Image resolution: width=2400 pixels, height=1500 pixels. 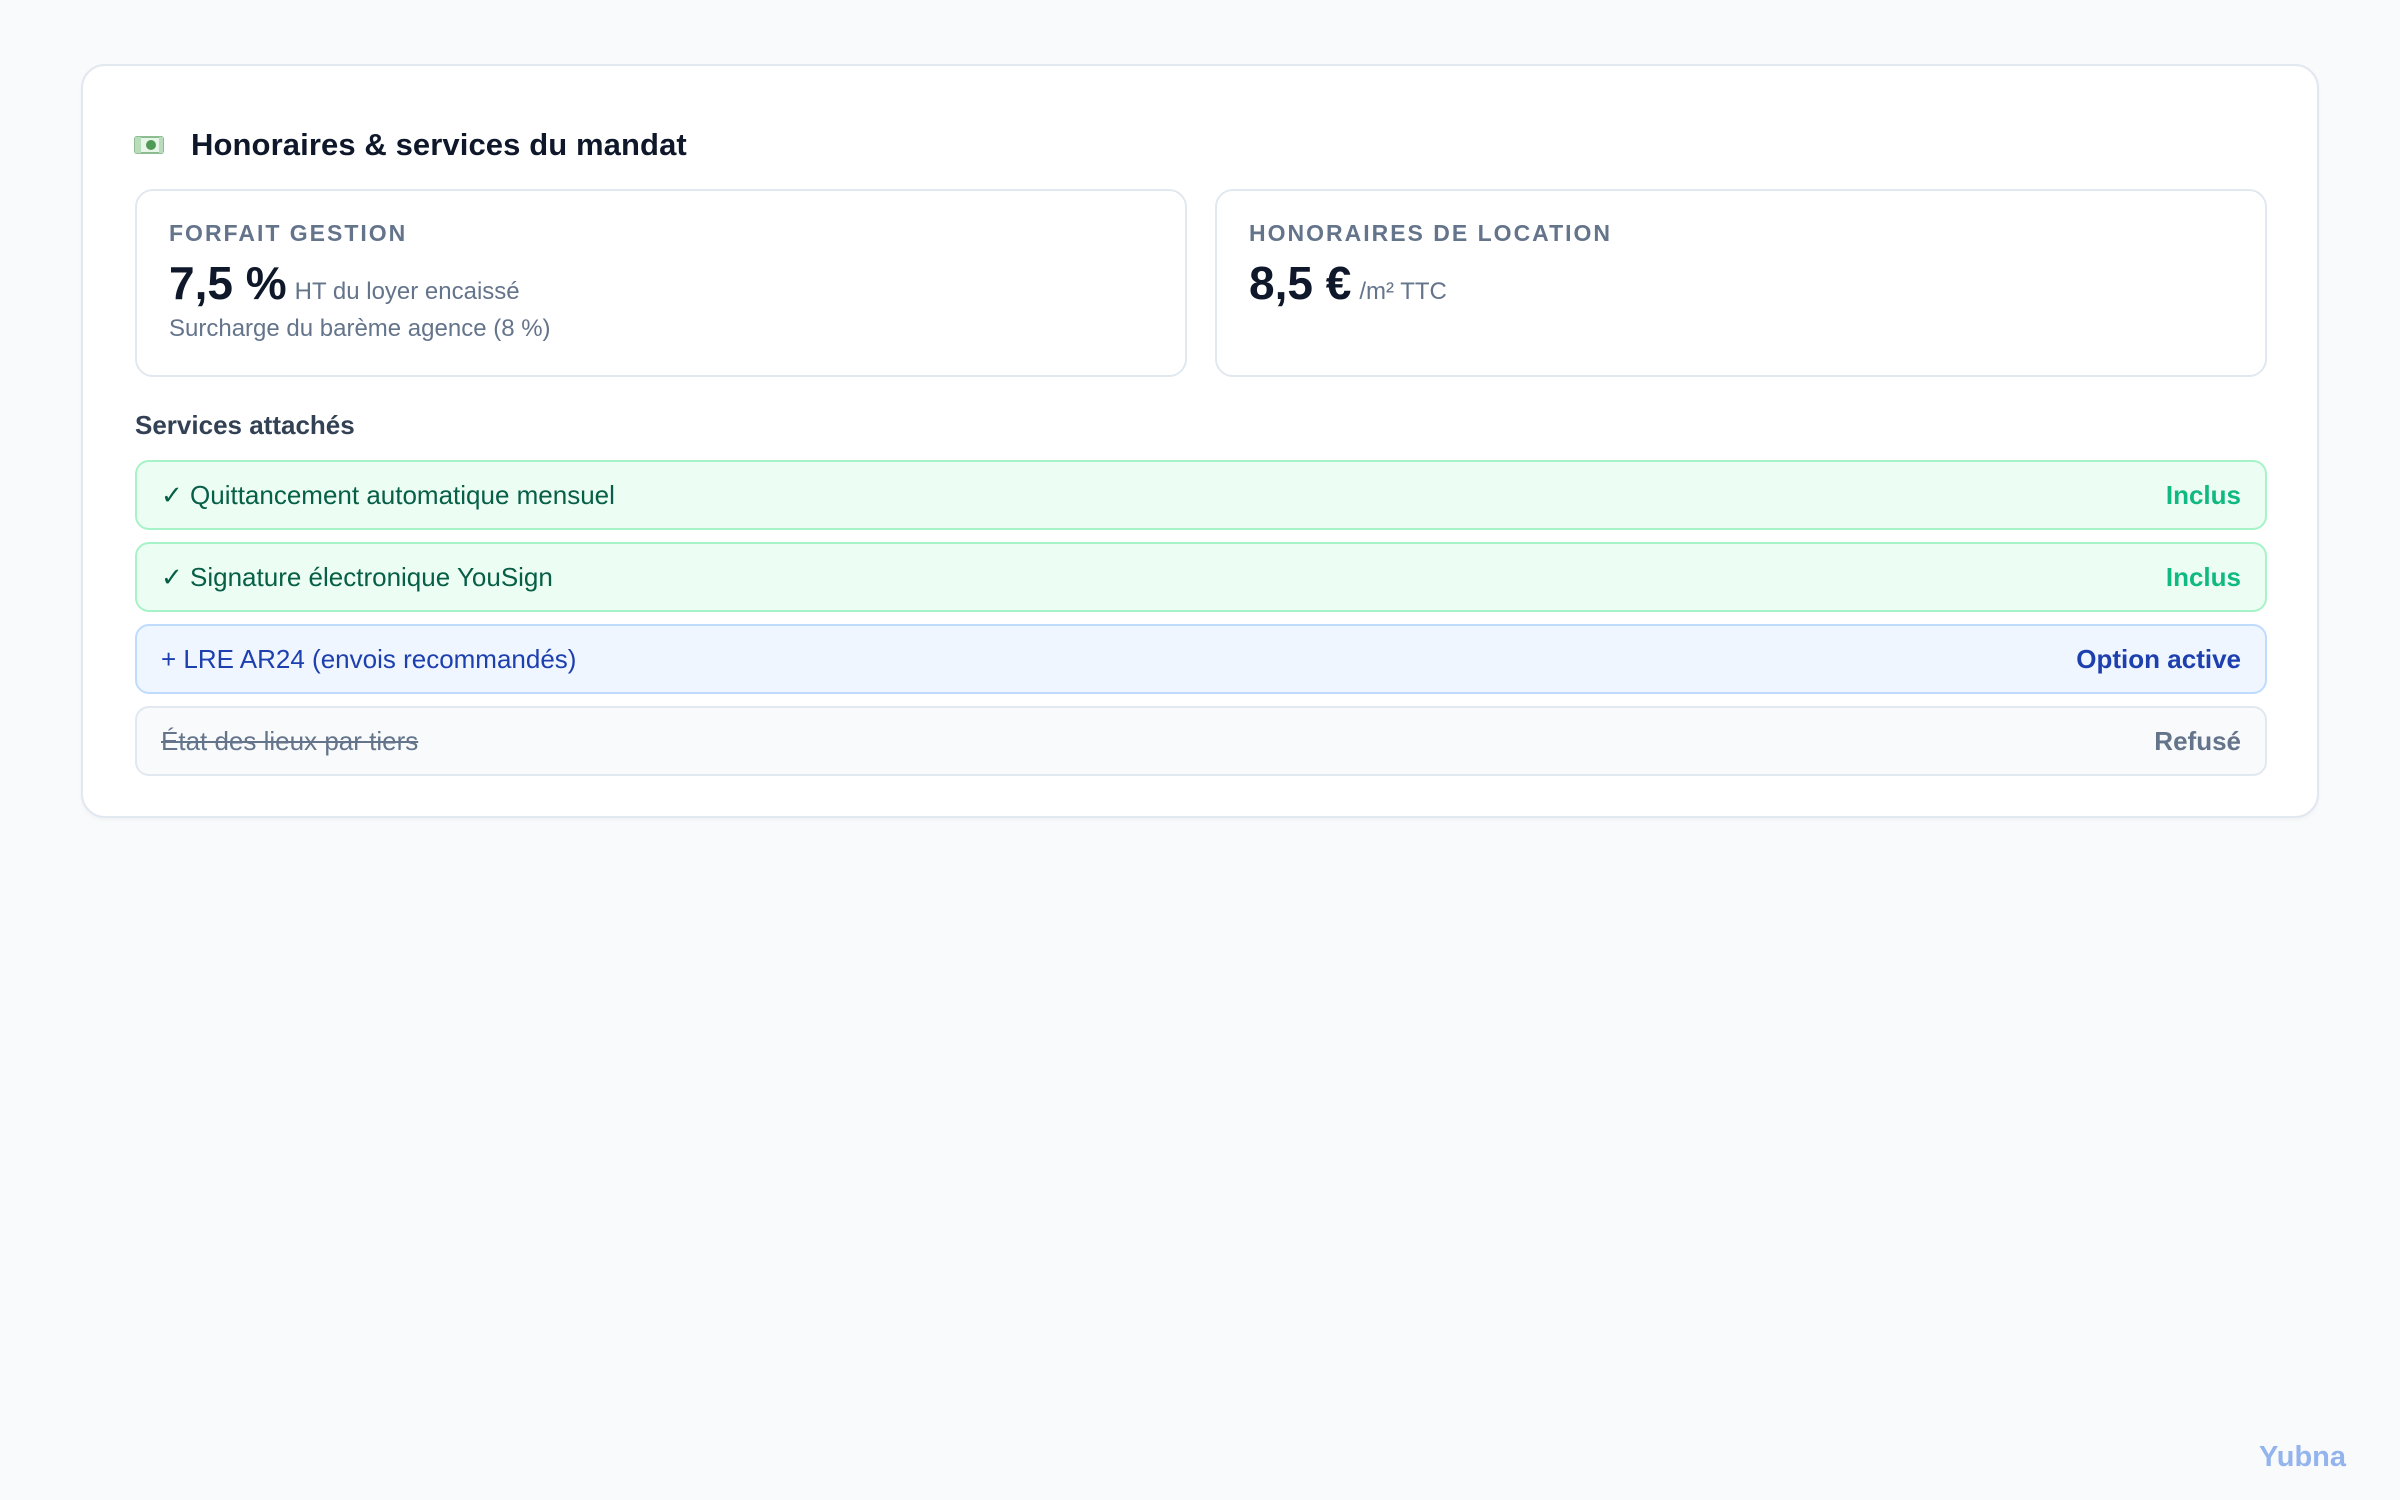 I want to click on rental-fee-box: HONORAIRES DE LOCATION 8,5 € /m² TTC, so click(x=1741, y=283).